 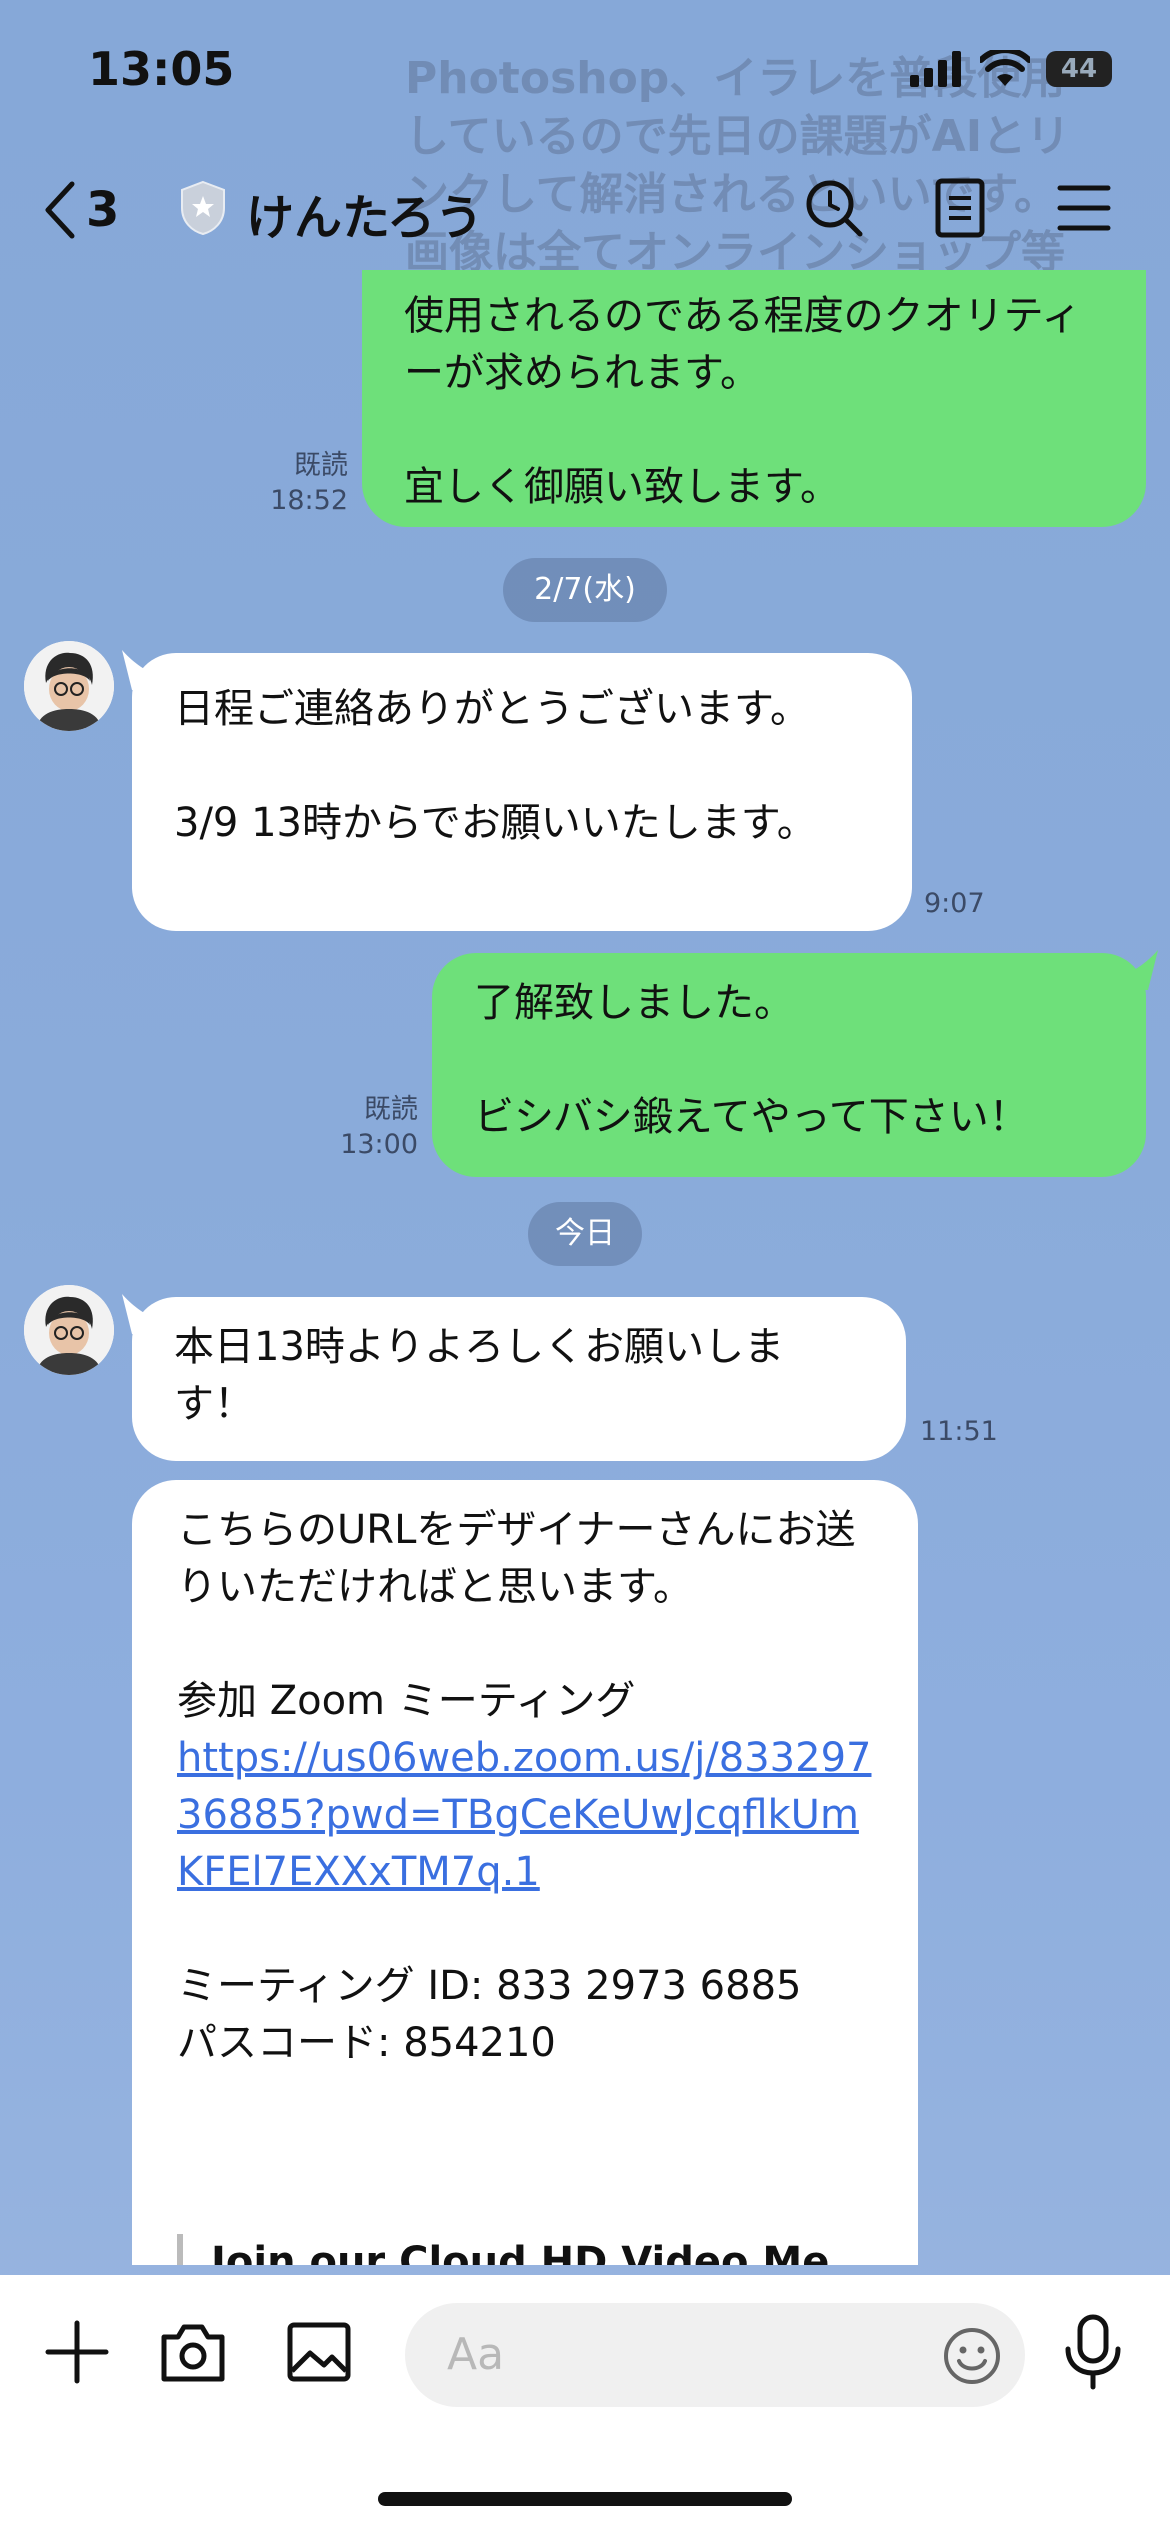 What do you see at coordinates (103, 210) in the screenshot?
I see `unread-count: 3` at bounding box center [103, 210].